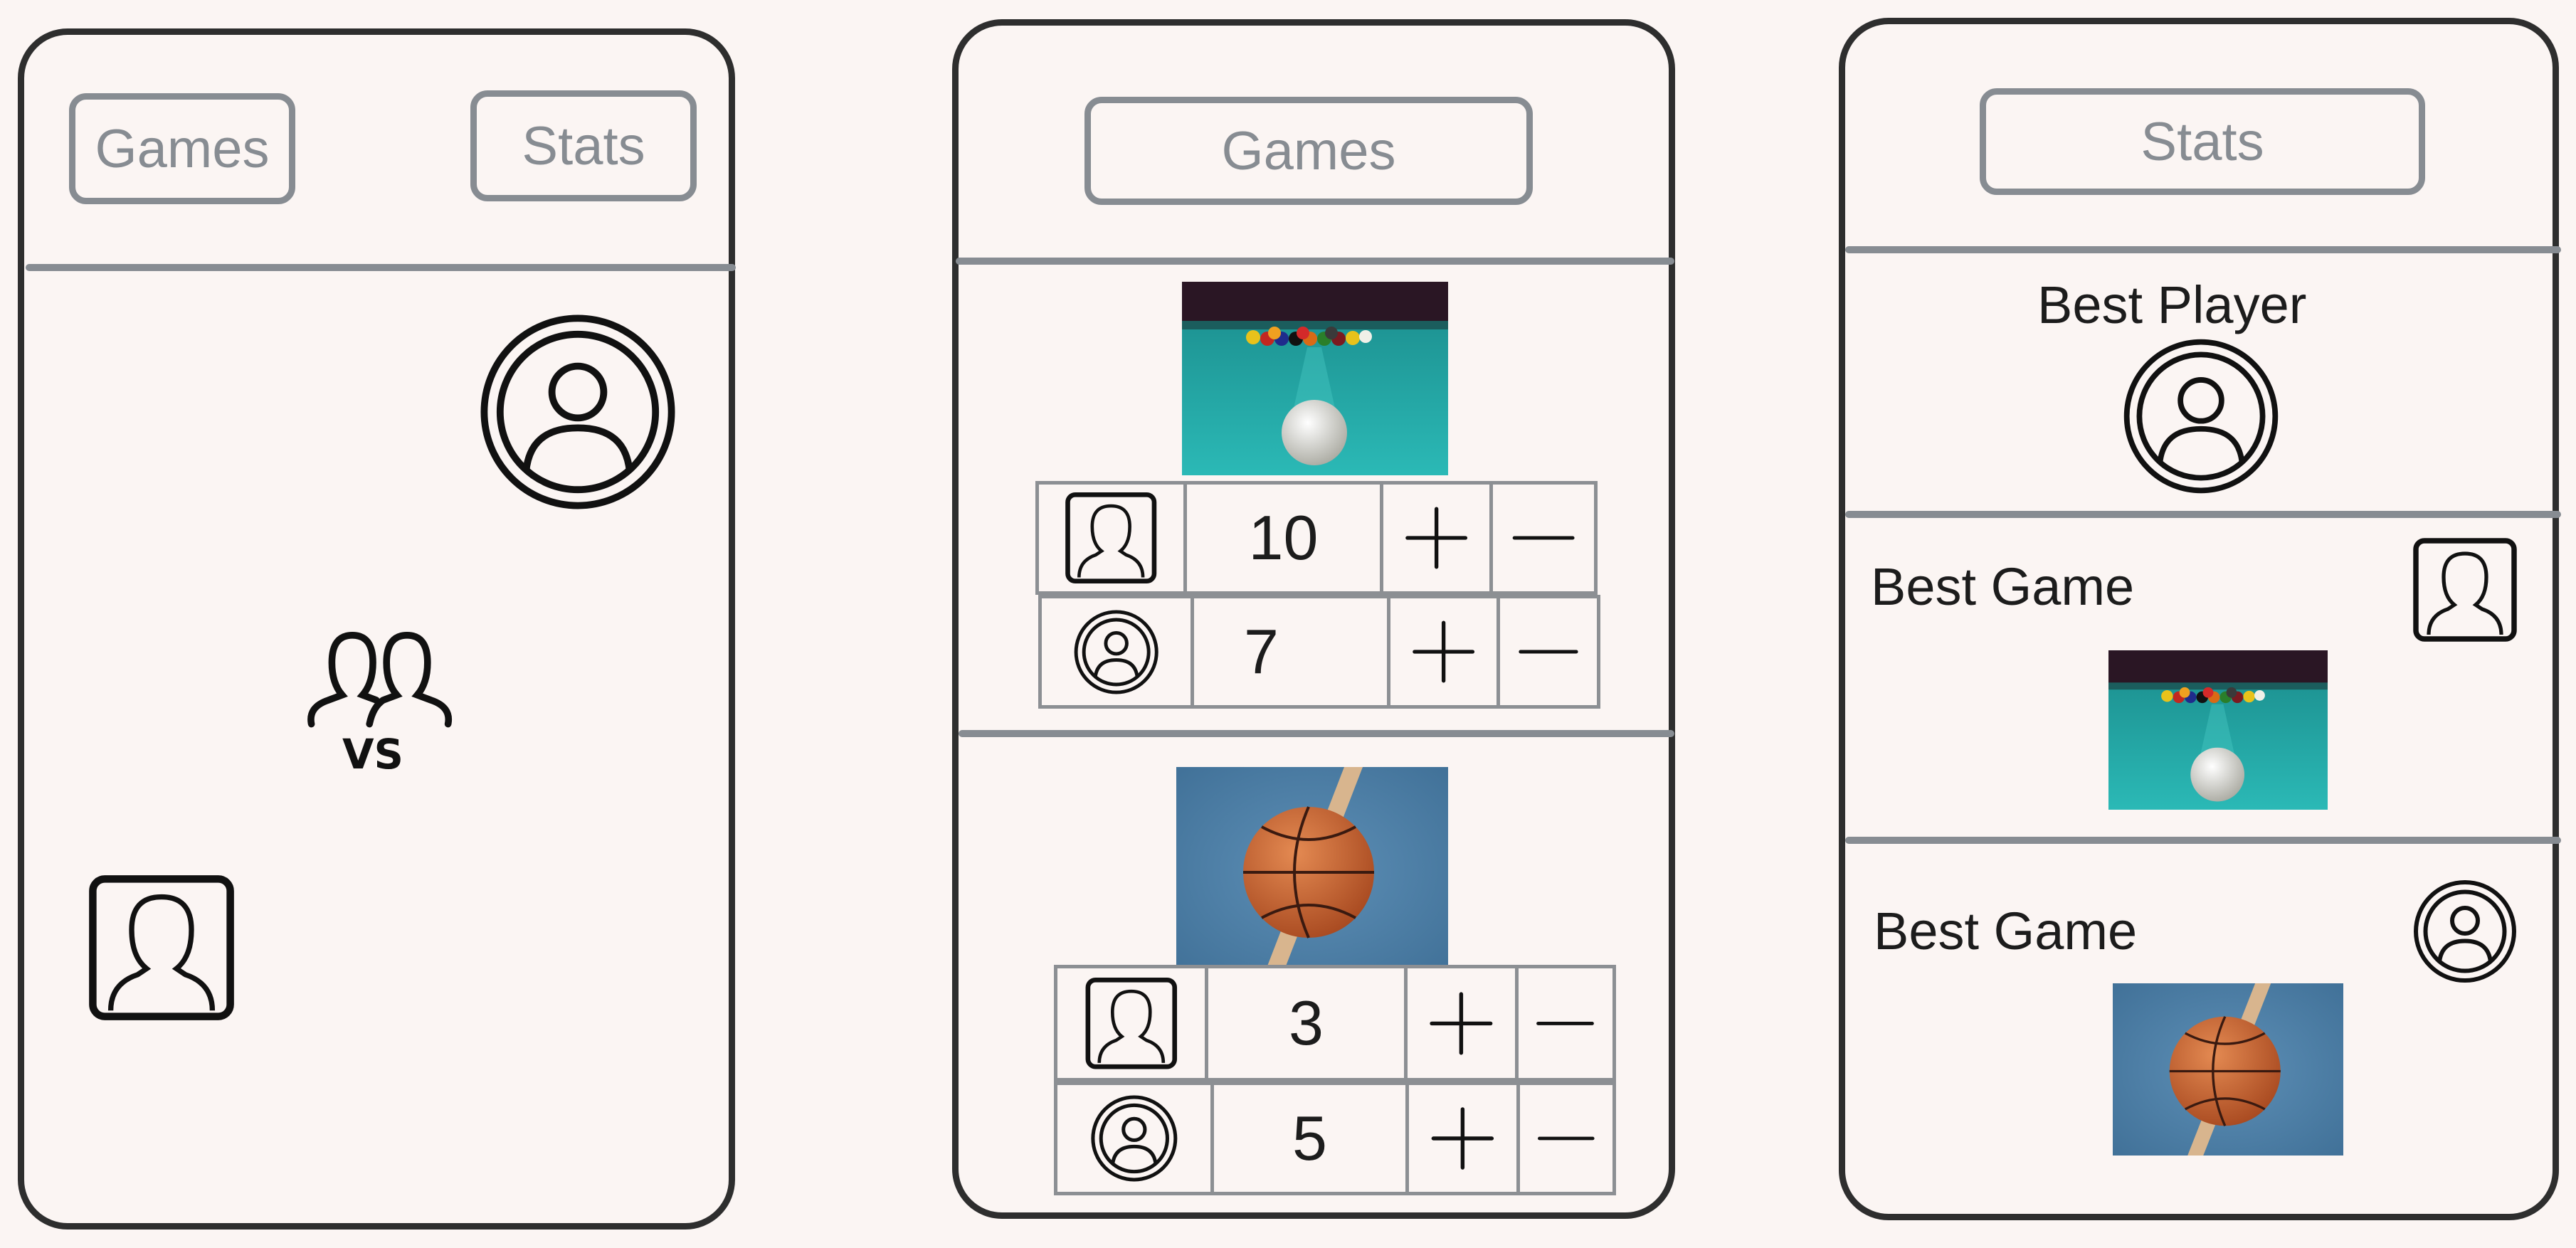 Image resolution: width=2576 pixels, height=1248 pixels. Describe the element at coordinates (2202, 141) in the screenshot. I see `stats-title-button: Stats` at that location.